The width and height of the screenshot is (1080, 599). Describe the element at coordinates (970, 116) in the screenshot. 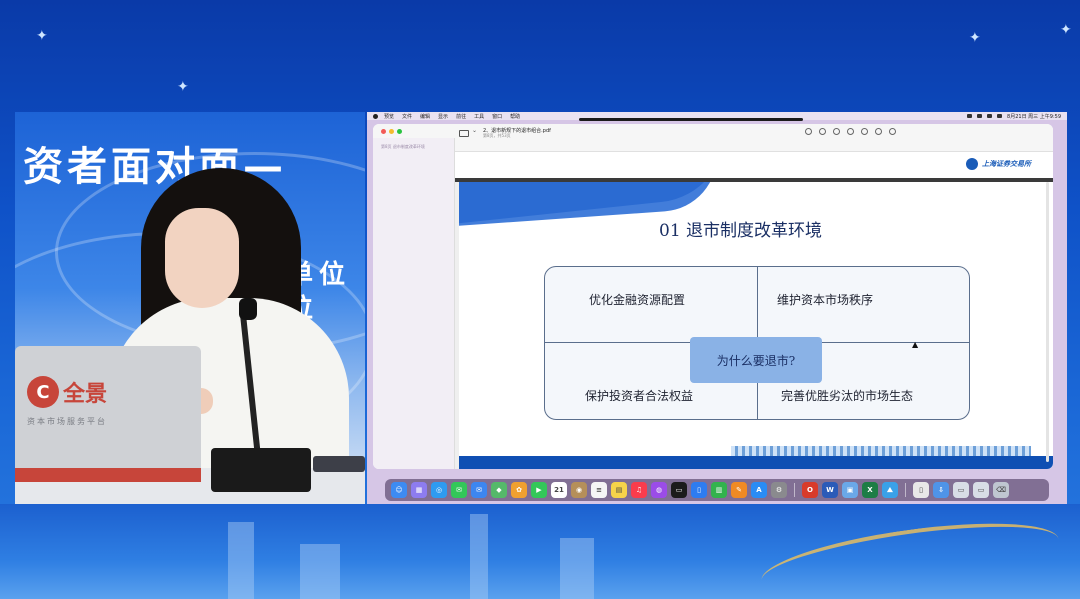

I see `battery-icon` at that location.